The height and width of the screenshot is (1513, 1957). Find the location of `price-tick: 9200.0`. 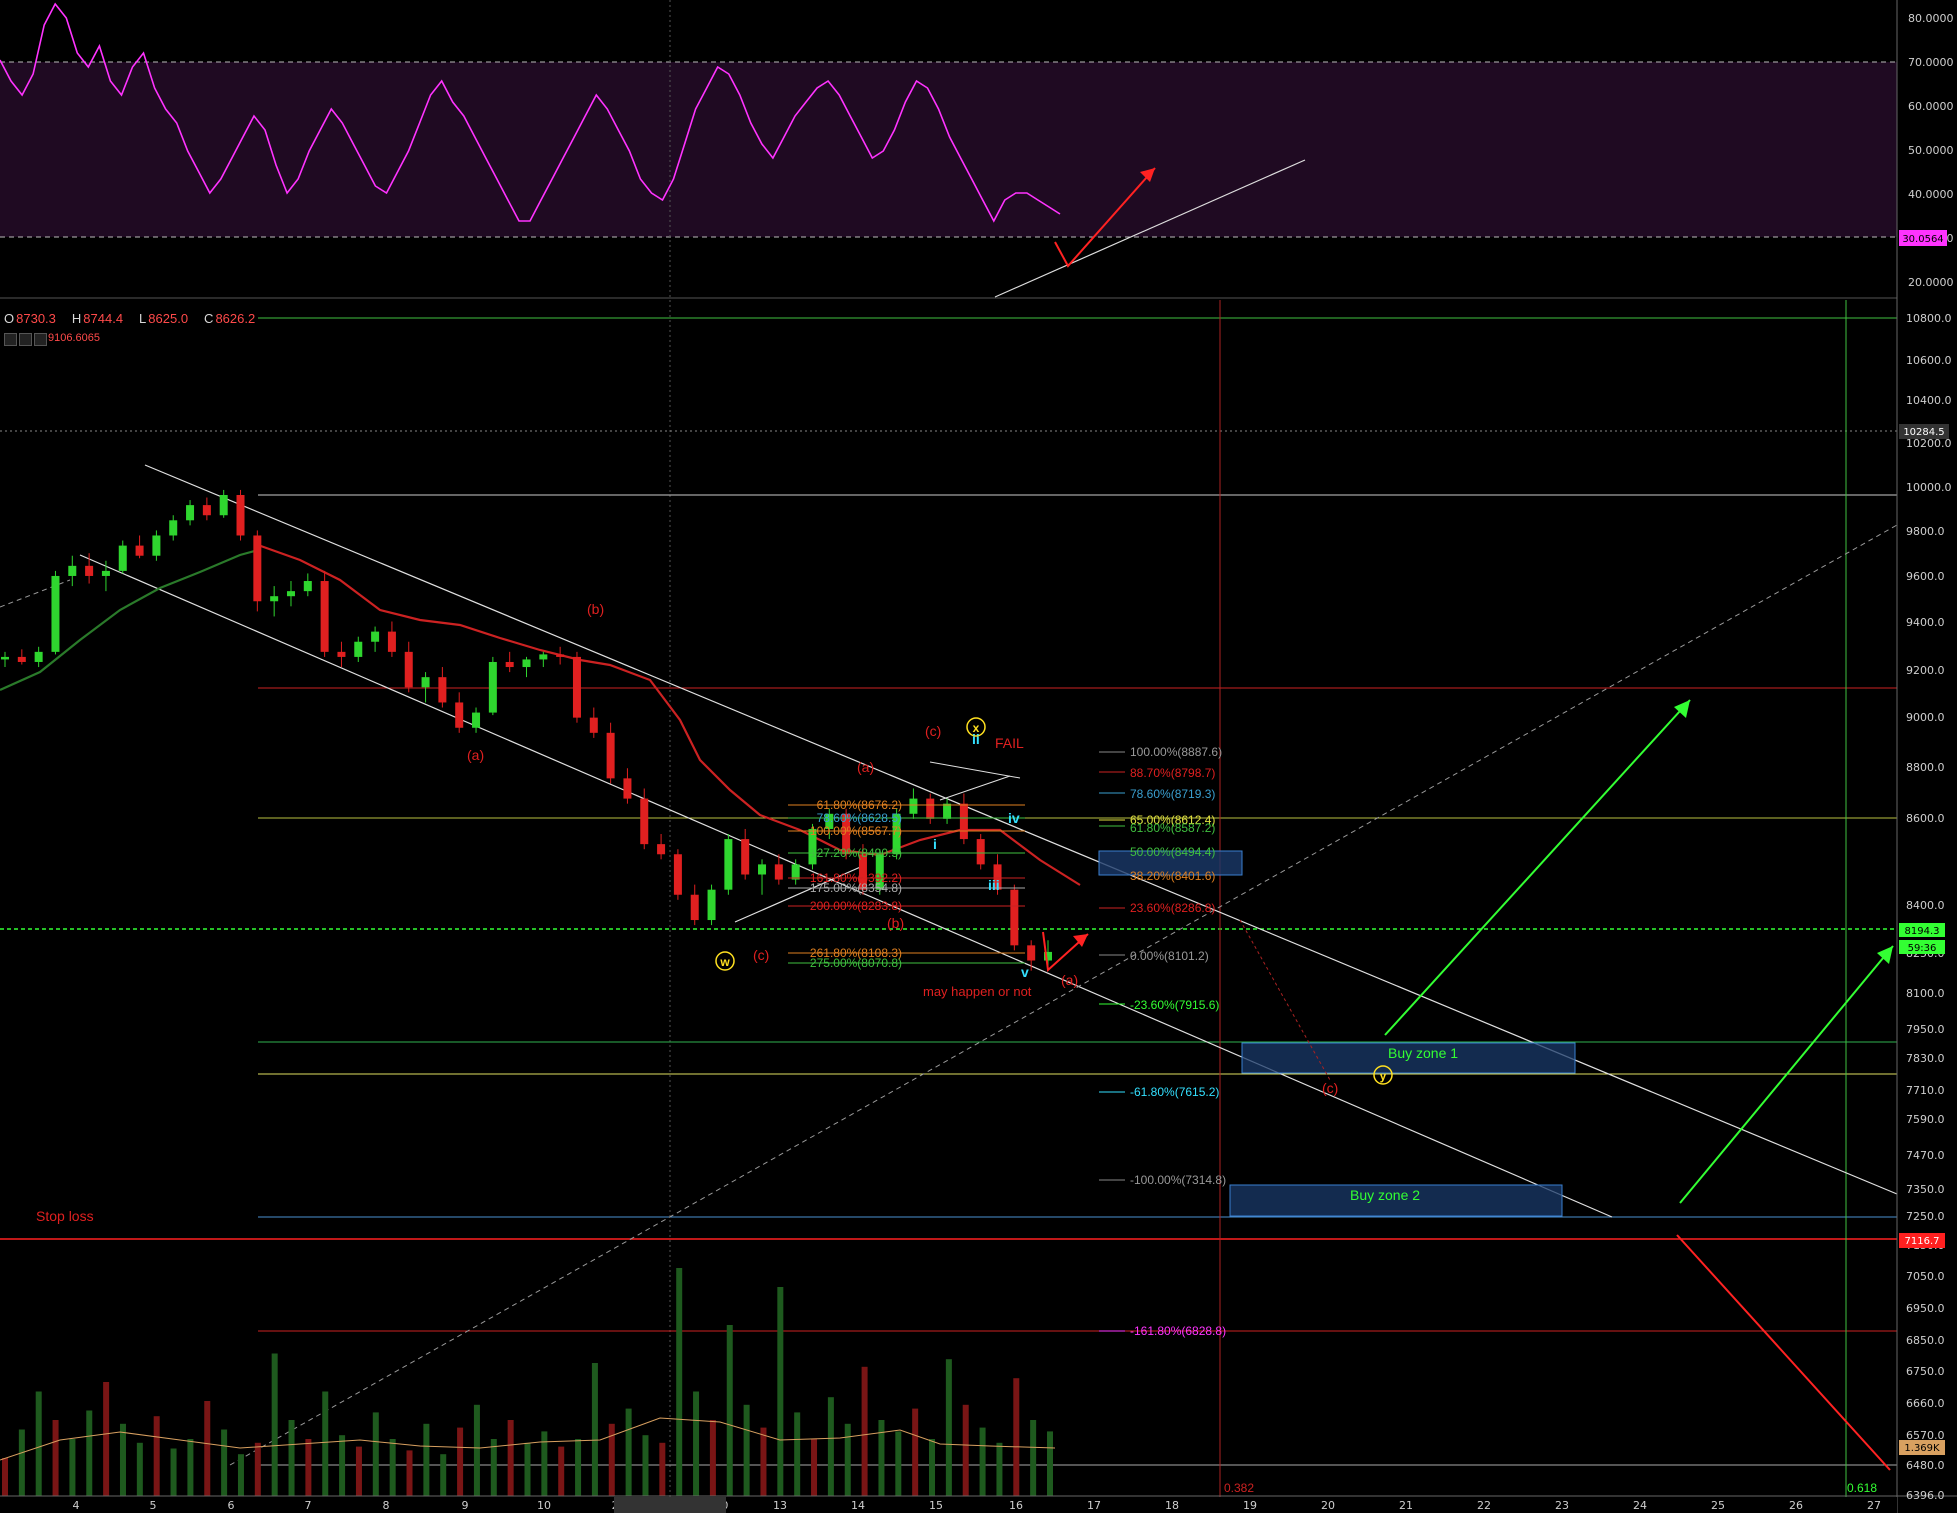

price-tick: 9200.0 is located at coordinates (1925, 670).